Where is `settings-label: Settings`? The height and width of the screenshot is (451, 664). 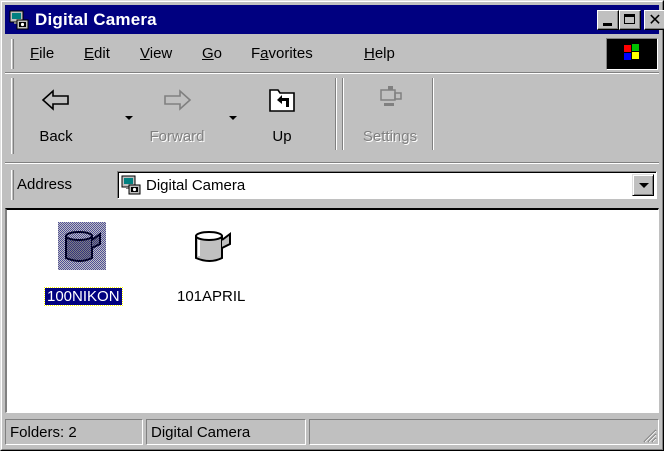
settings-label: Settings is located at coordinates (390, 136).